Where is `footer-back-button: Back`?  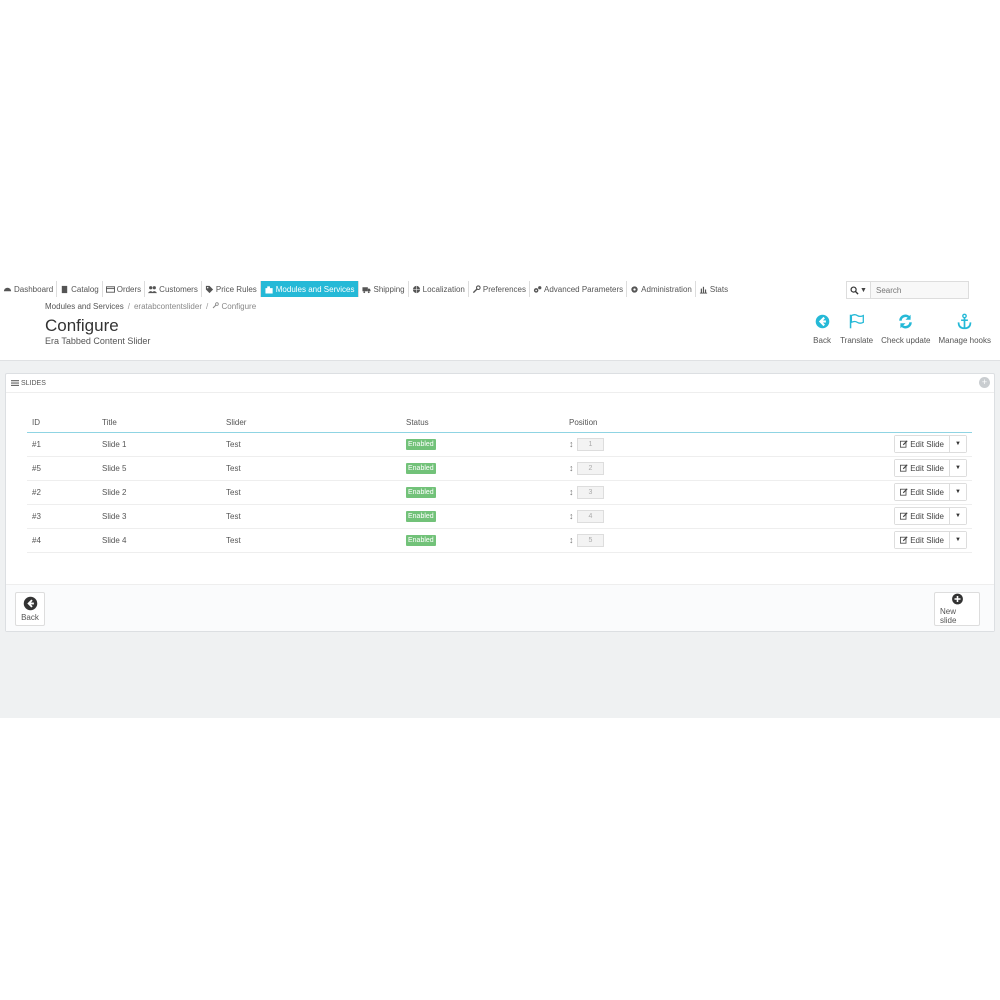
footer-back-button: Back is located at coordinates (30, 609).